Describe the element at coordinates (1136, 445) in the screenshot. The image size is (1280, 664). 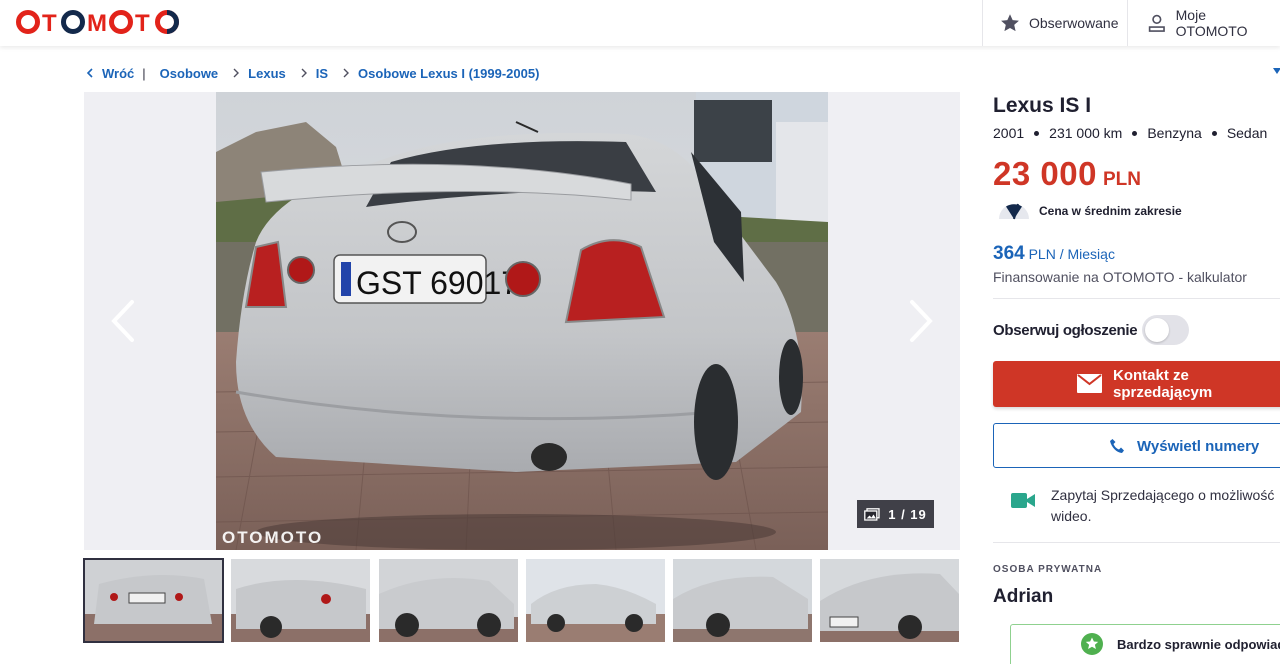
I see `show-phone-button: Wyświetl numery` at that location.